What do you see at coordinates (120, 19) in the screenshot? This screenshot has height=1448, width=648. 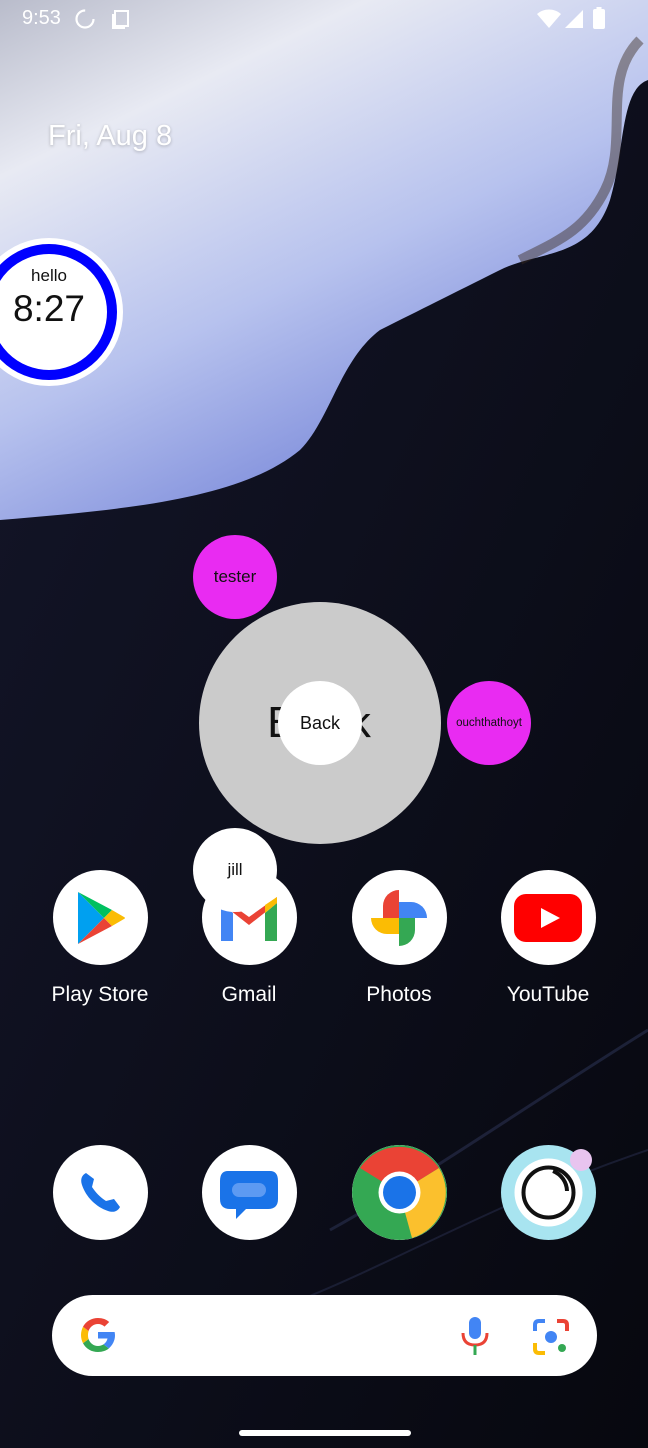 I see `screenshot-icon` at bounding box center [120, 19].